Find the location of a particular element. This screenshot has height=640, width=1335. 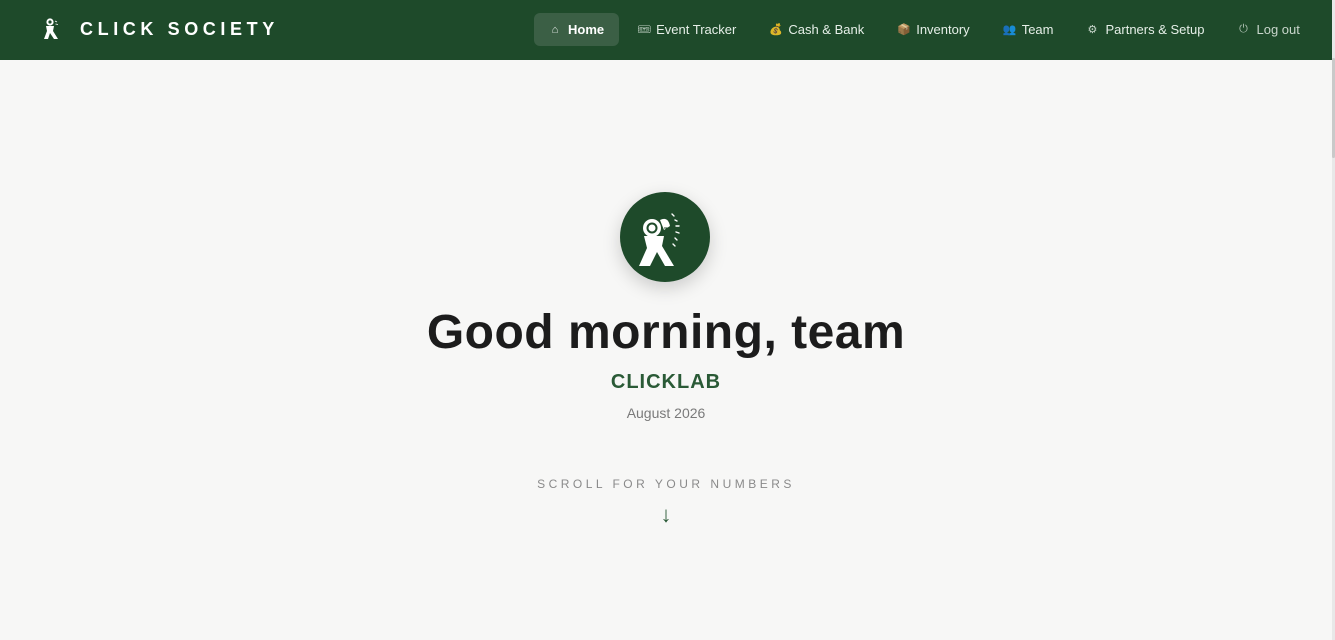

brand: CLICK SOCIETY is located at coordinates (159, 29).